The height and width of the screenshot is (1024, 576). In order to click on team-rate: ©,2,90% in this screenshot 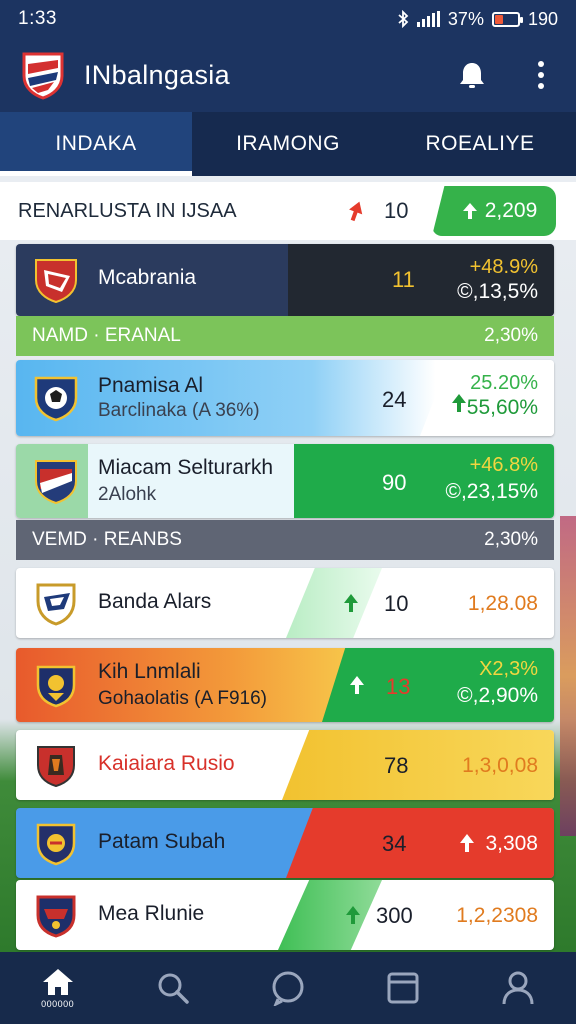, I will do `click(497, 695)`.